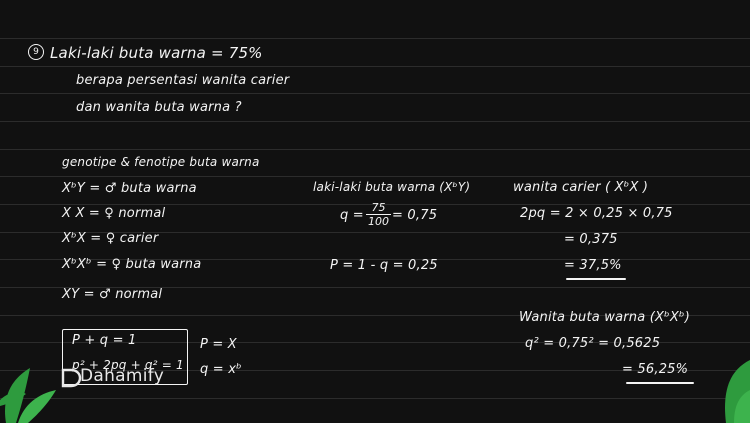 This screenshot has height=423, width=750. I want to click on question-line-1: Laki-laki buta warna = 75%, so click(156, 53).